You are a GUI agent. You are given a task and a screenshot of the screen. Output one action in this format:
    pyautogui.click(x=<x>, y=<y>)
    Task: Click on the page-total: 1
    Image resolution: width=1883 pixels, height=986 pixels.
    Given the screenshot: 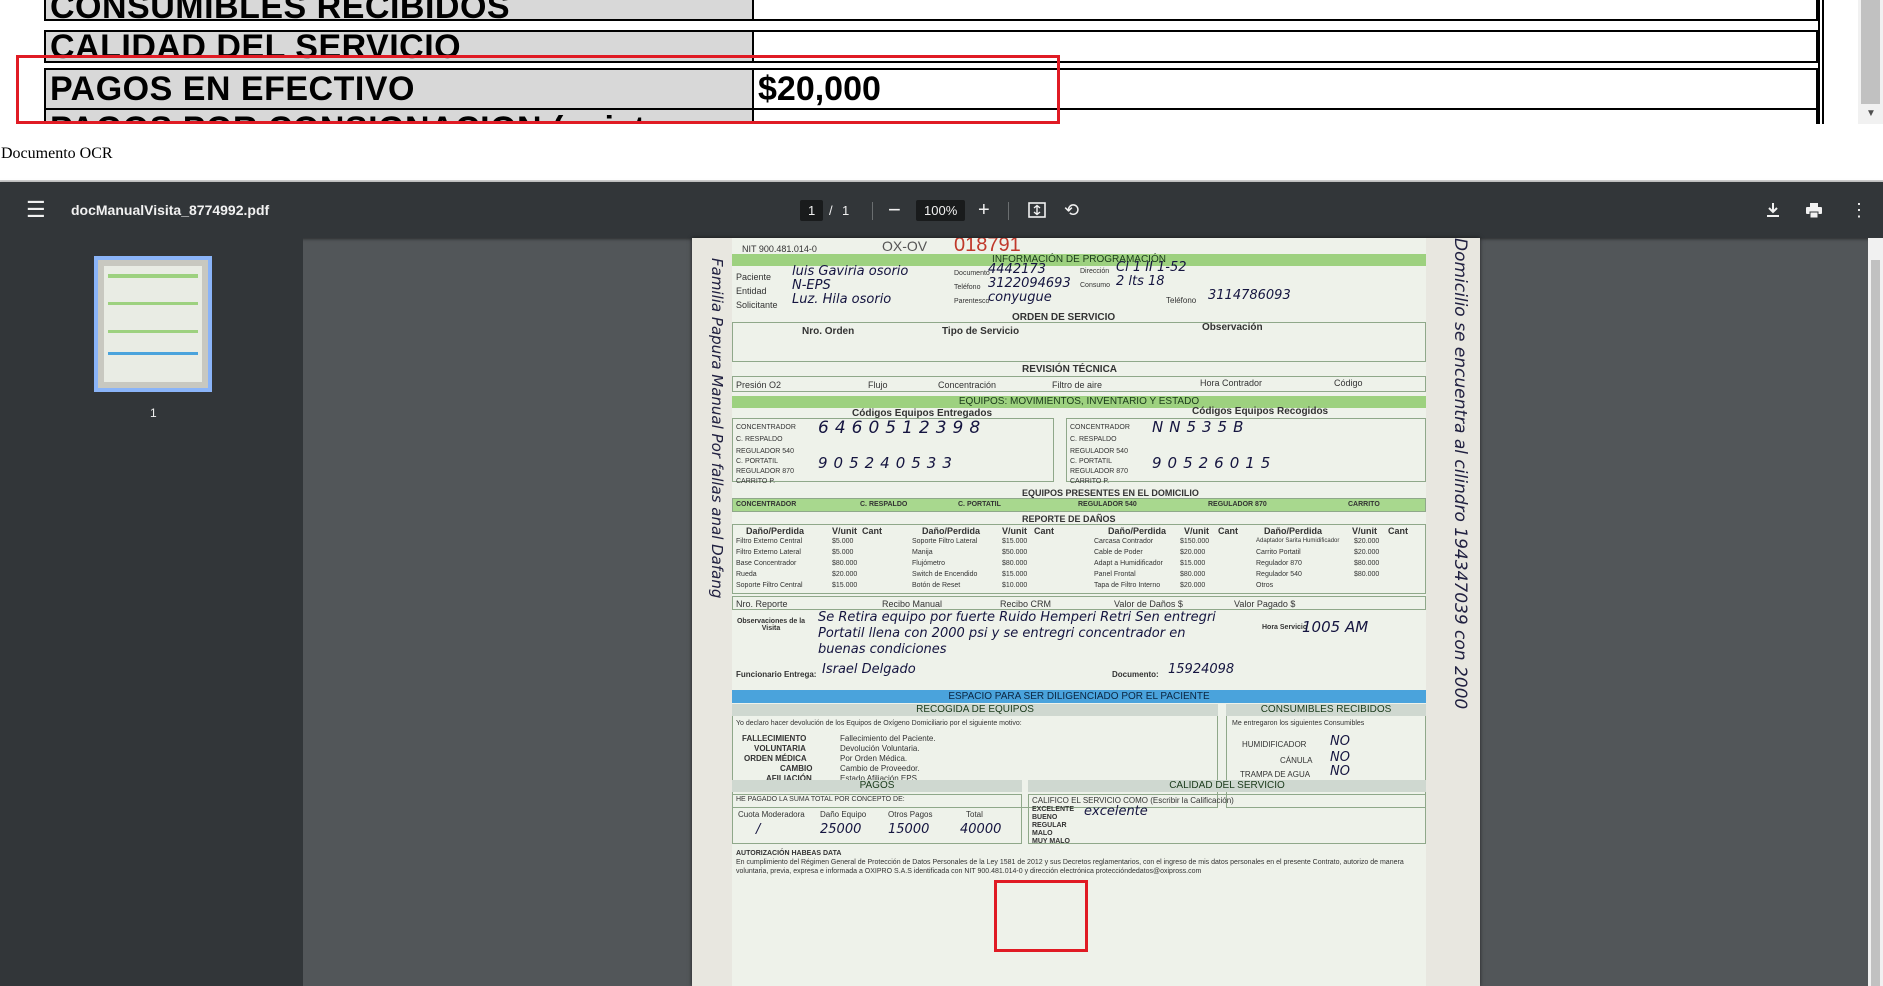 What is the action you would take?
    pyautogui.click(x=846, y=210)
    